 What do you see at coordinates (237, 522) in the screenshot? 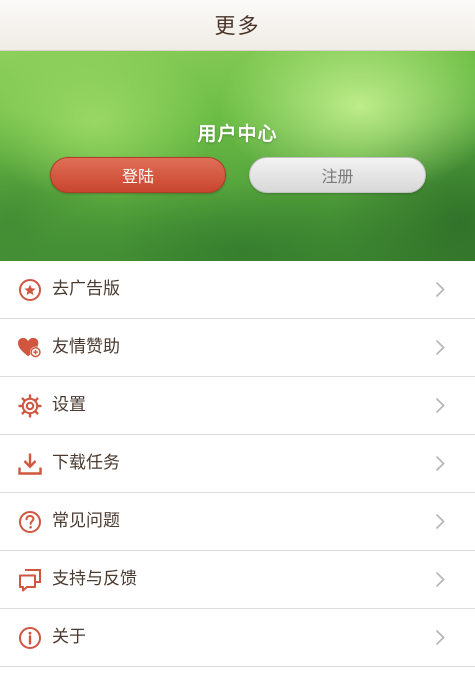
I see `menu-item-faq: 常见问题` at bounding box center [237, 522].